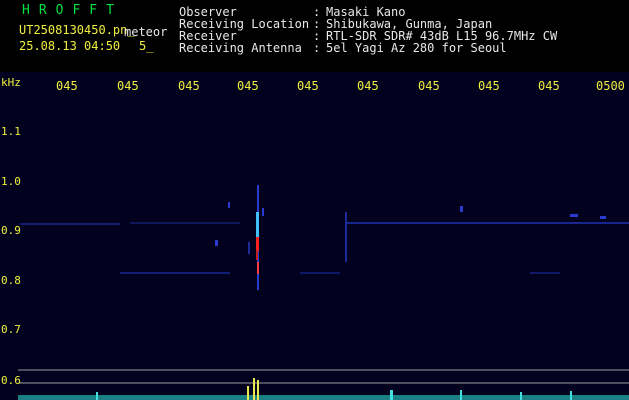  I want to click on y-tick-label: 0.7, so click(11, 329).